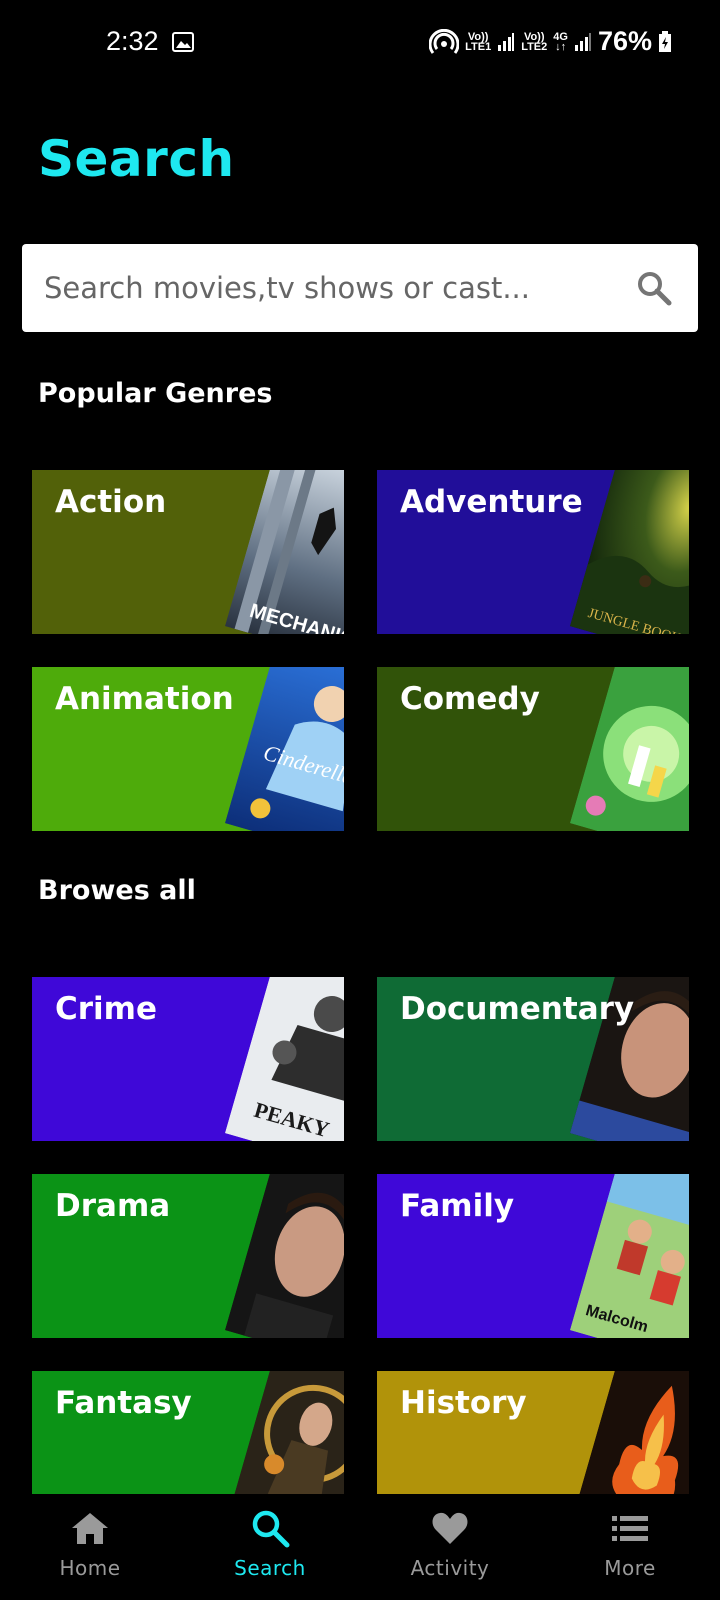 Image resolution: width=720 pixels, height=1600 pixels. I want to click on list-icon, so click(630, 1528).